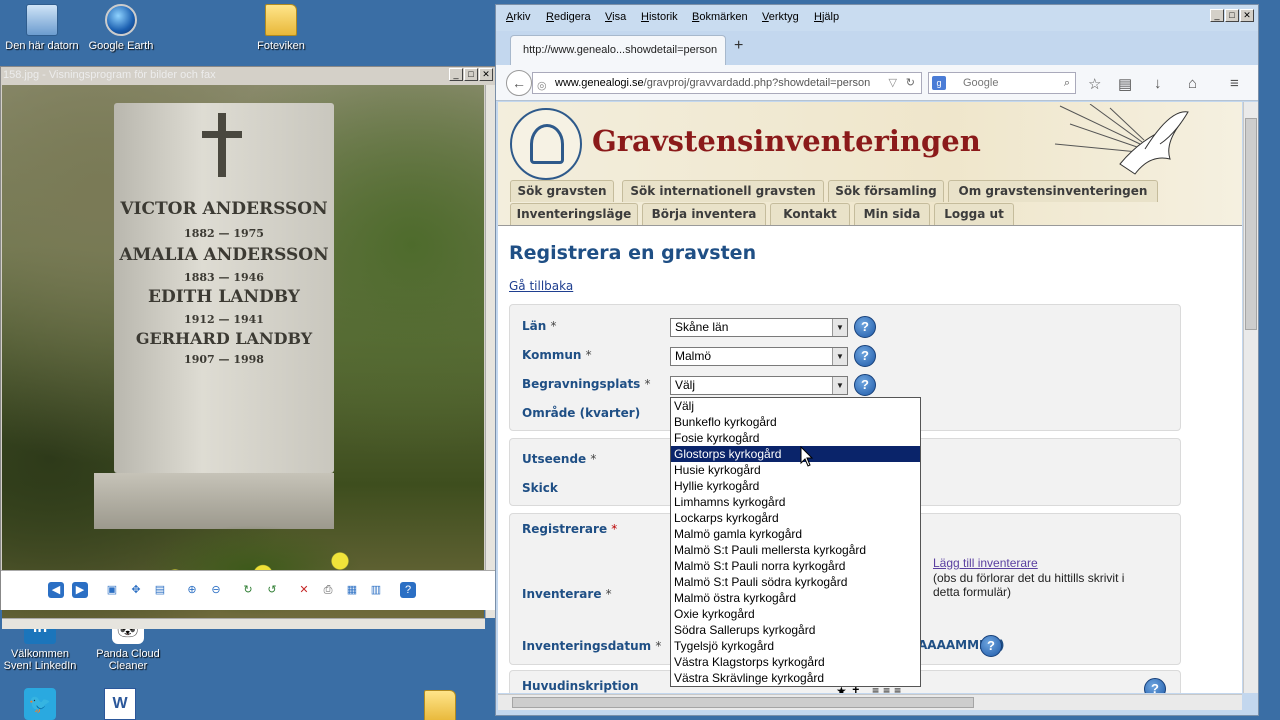  What do you see at coordinates (738, 46) in the screenshot?
I see `new-tab-icon: +` at bounding box center [738, 46].